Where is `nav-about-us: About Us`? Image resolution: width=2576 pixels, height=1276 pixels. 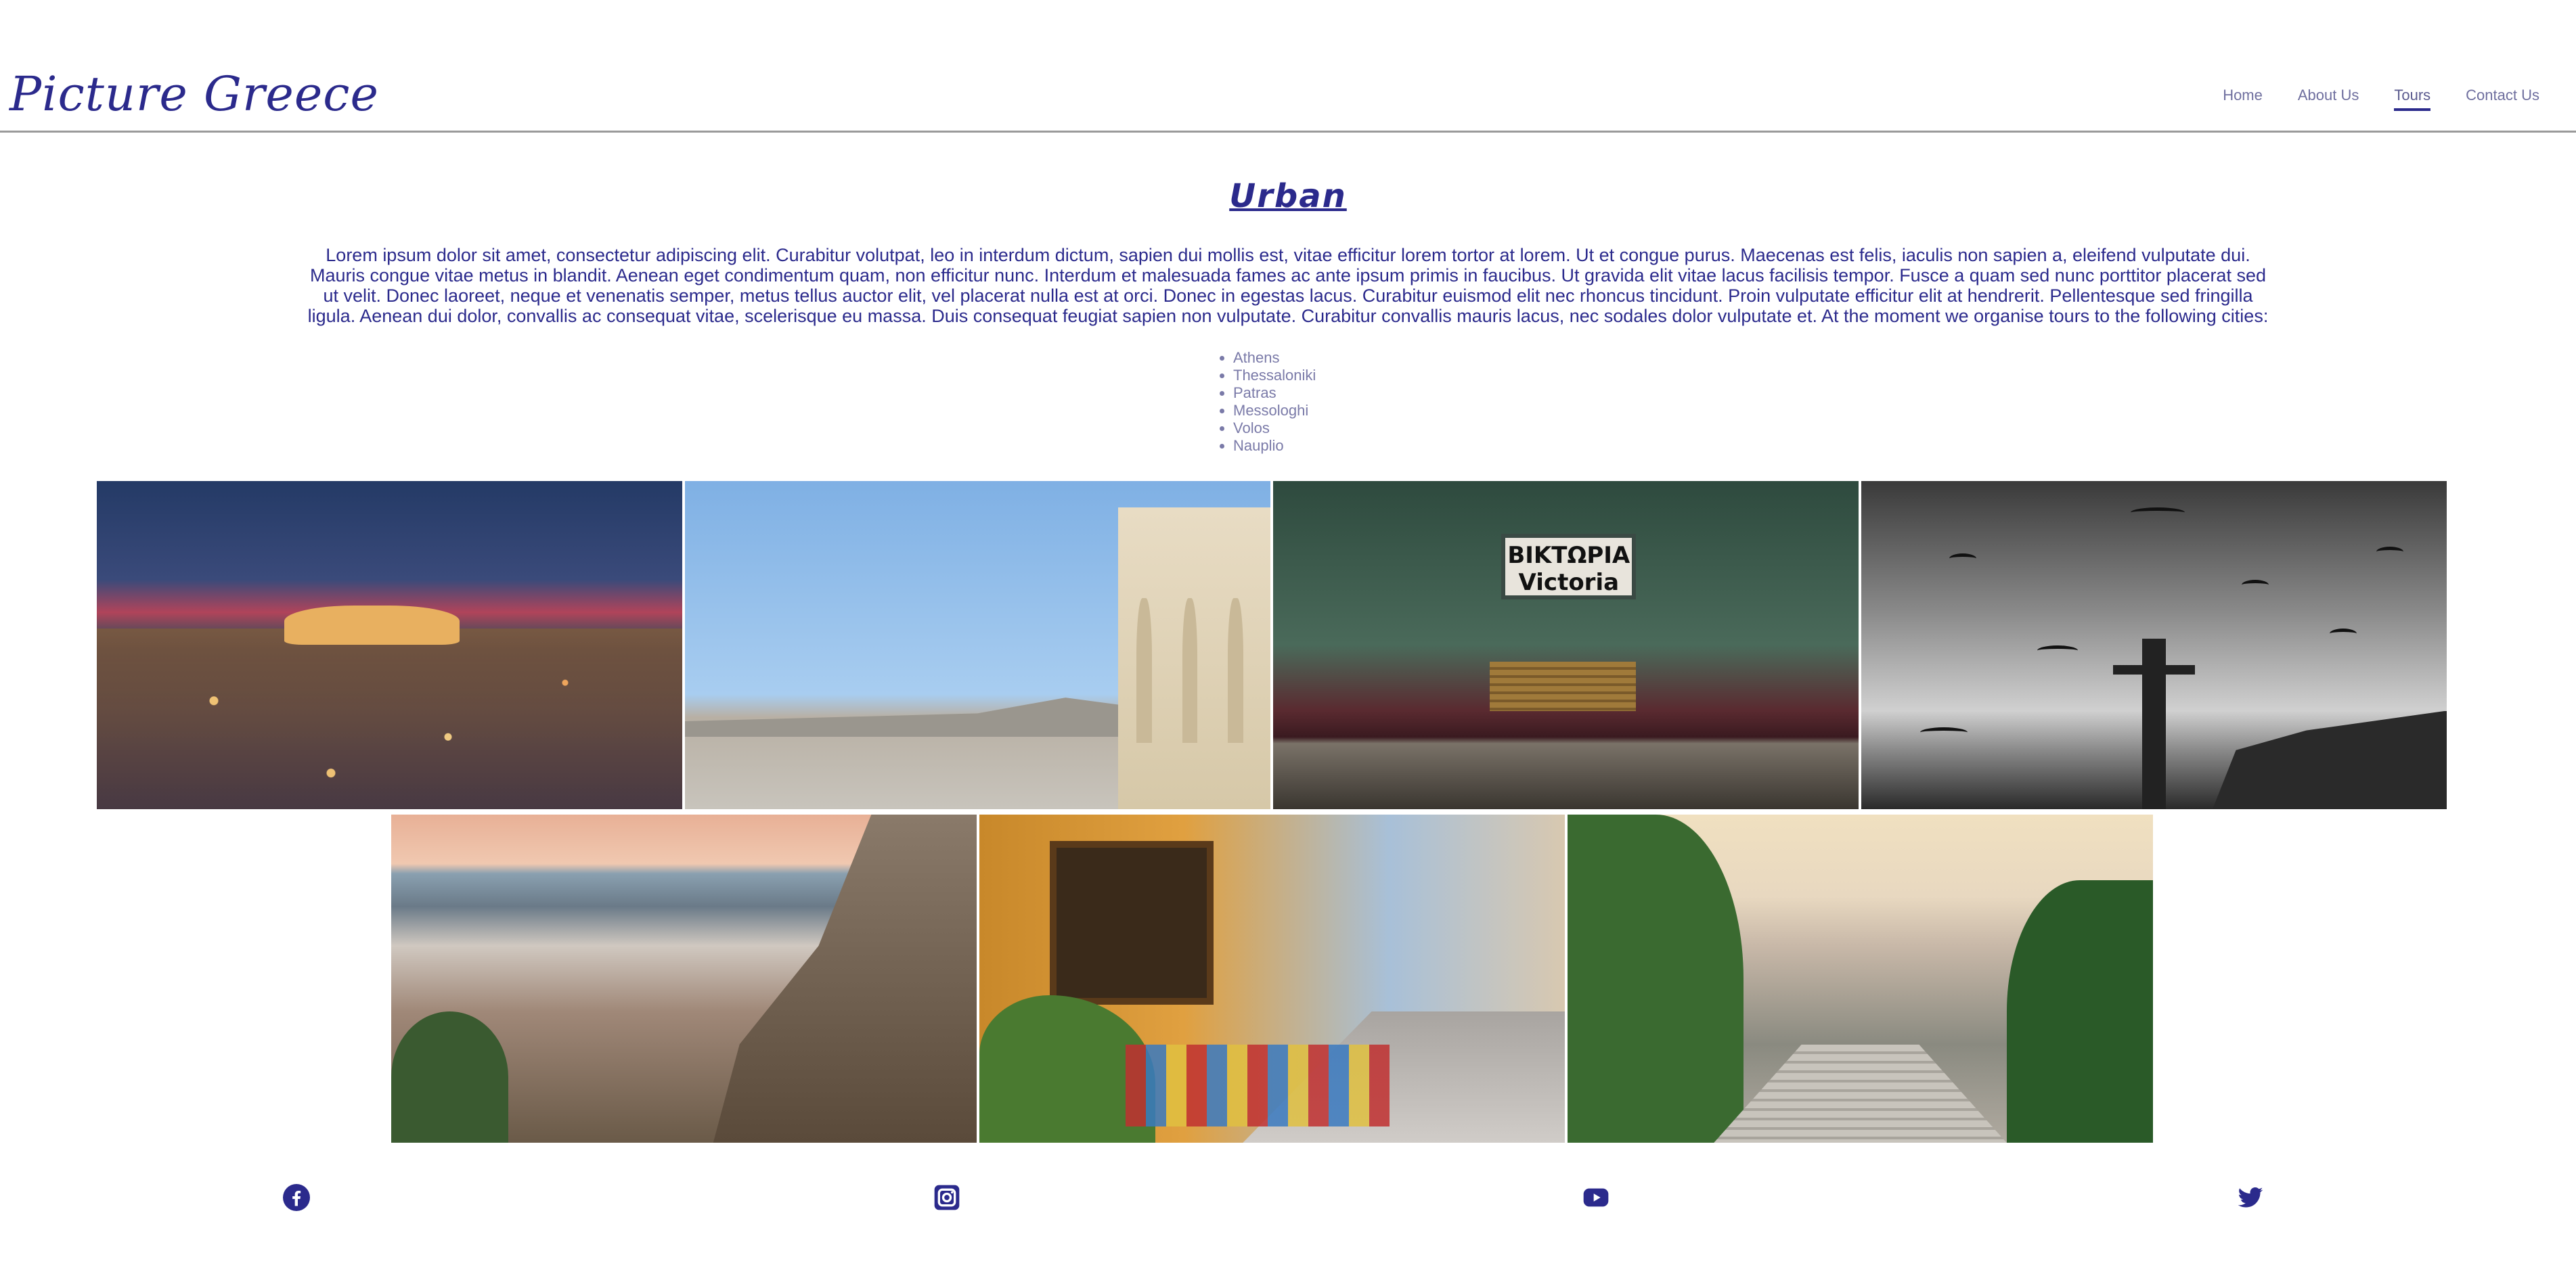
nav-about-us: About Us is located at coordinates (2328, 99).